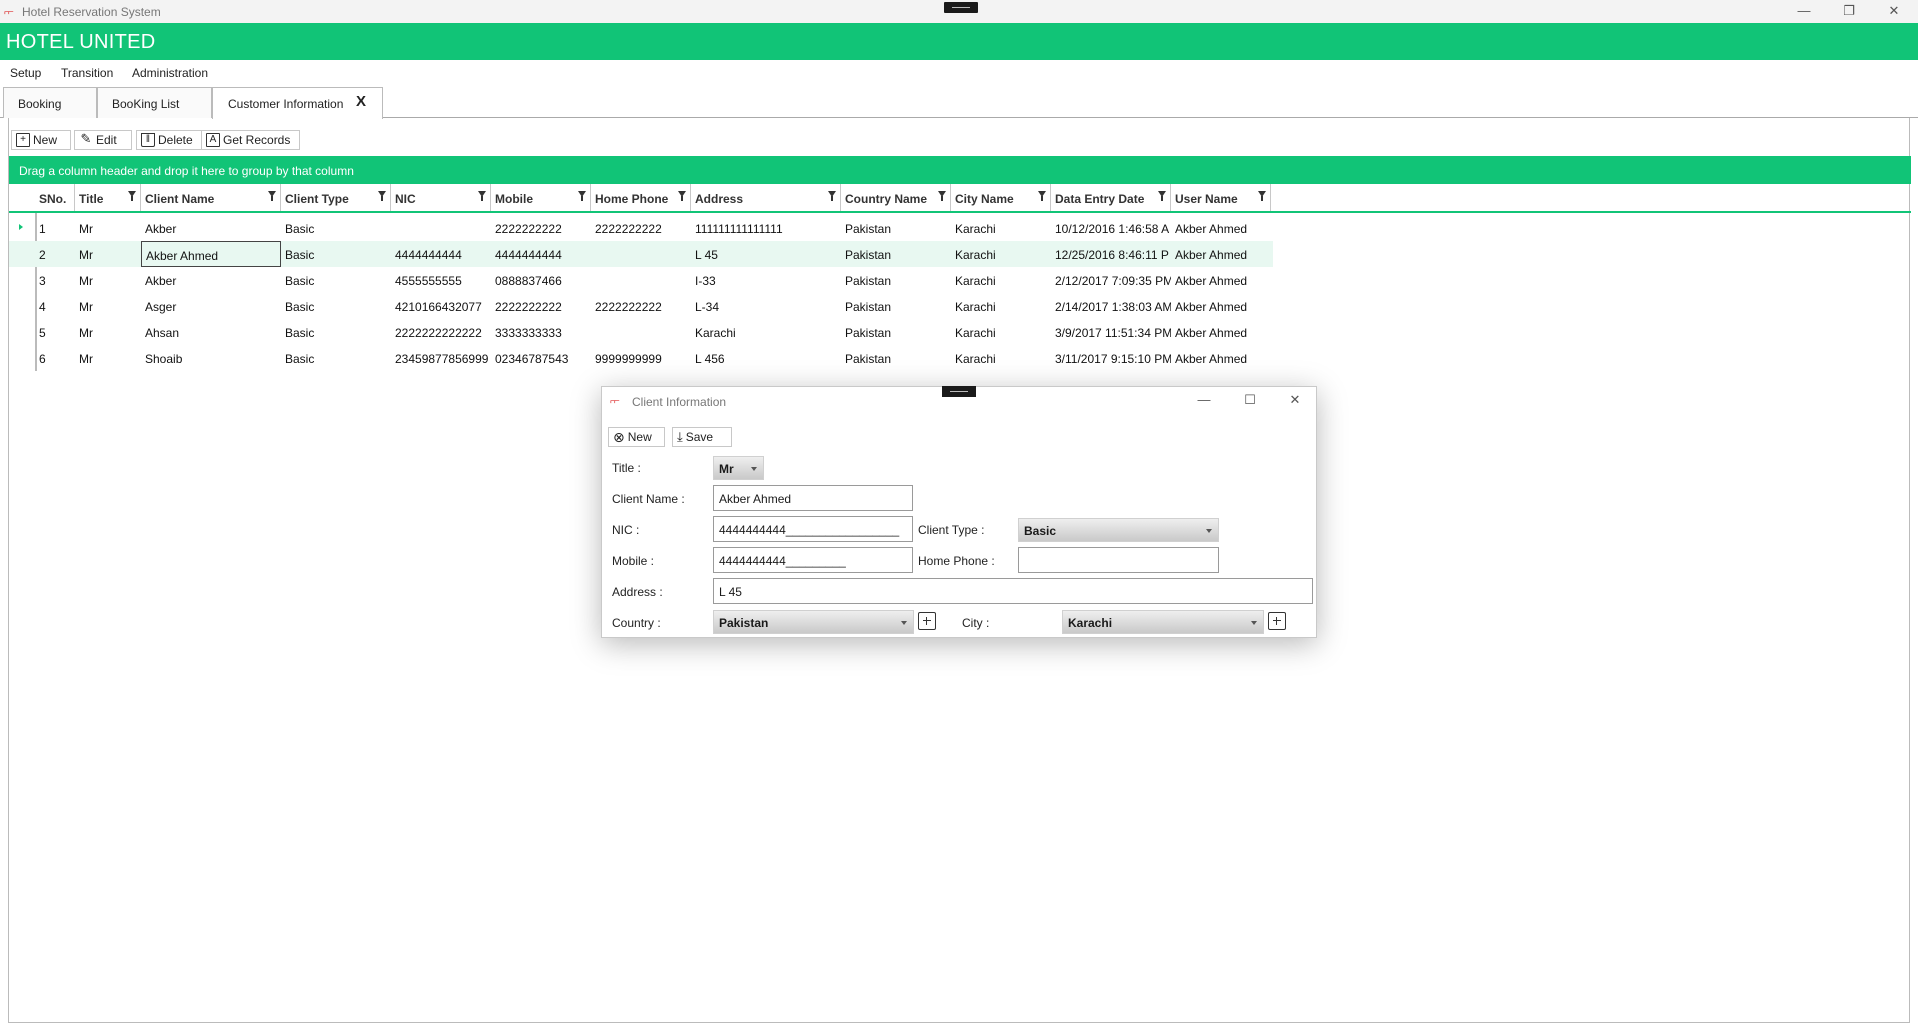 This screenshot has width=1918, height=1030. Describe the element at coordinates (108, 197) in the screenshot. I see `column-header-title: Title` at that location.